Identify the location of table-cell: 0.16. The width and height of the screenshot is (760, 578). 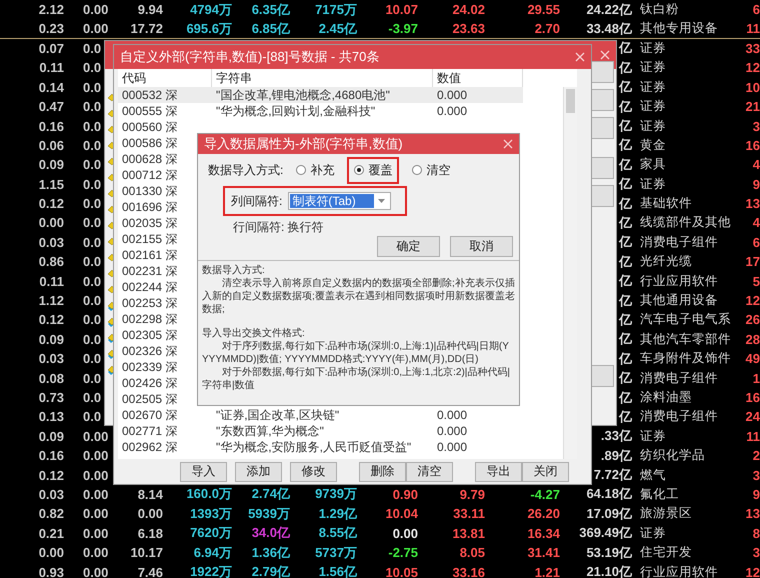
(51, 126).